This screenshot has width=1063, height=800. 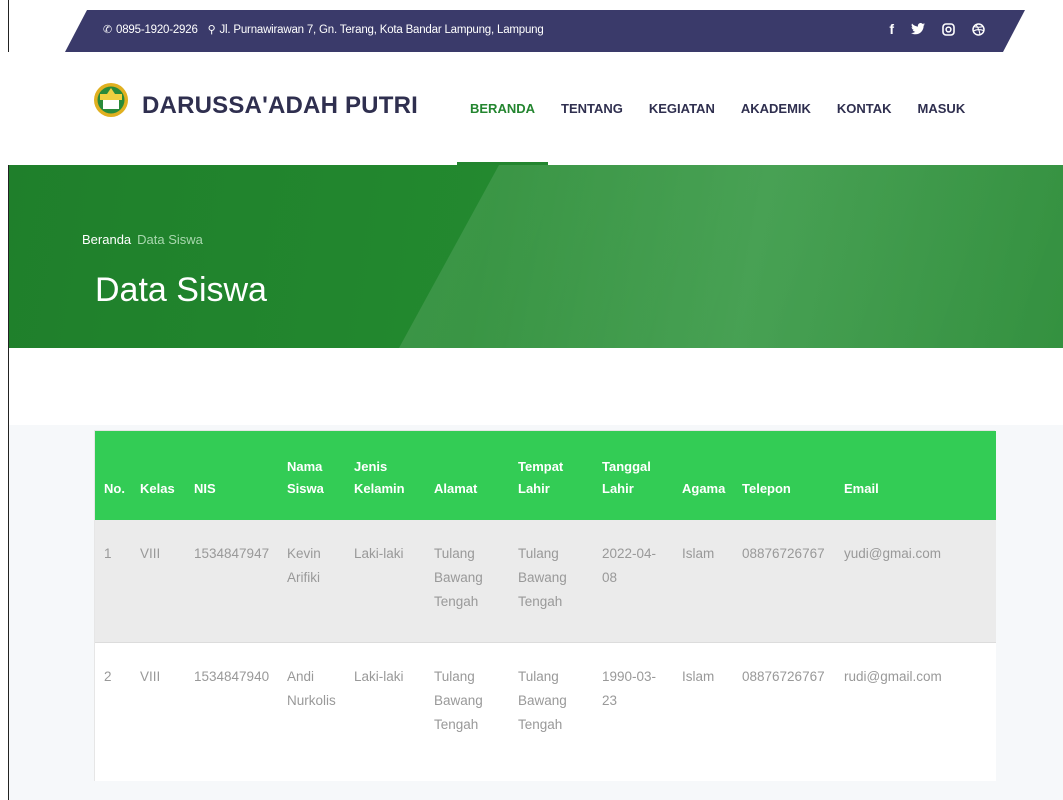 What do you see at coordinates (456, 488) in the screenshot?
I see `col-header-alamat: Alamat` at bounding box center [456, 488].